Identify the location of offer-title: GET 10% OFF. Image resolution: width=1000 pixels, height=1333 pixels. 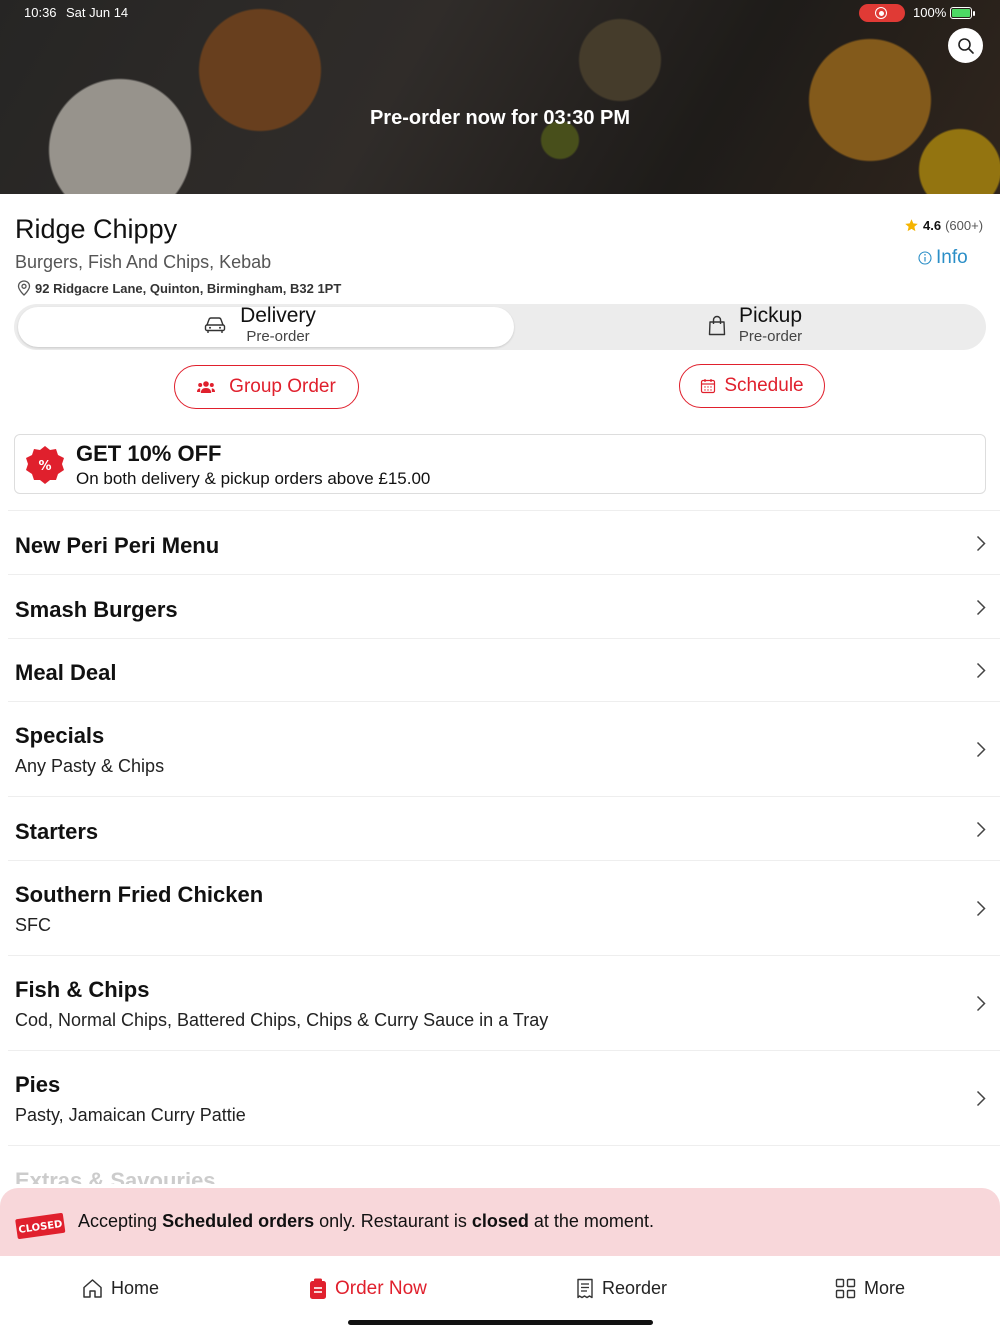
(149, 453).